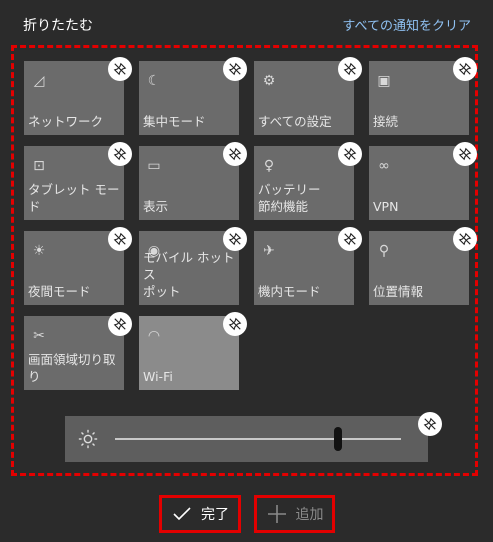  Describe the element at coordinates (58, 25) in the screenshot. I see `collapse-link: 折りたたむ` at that location.